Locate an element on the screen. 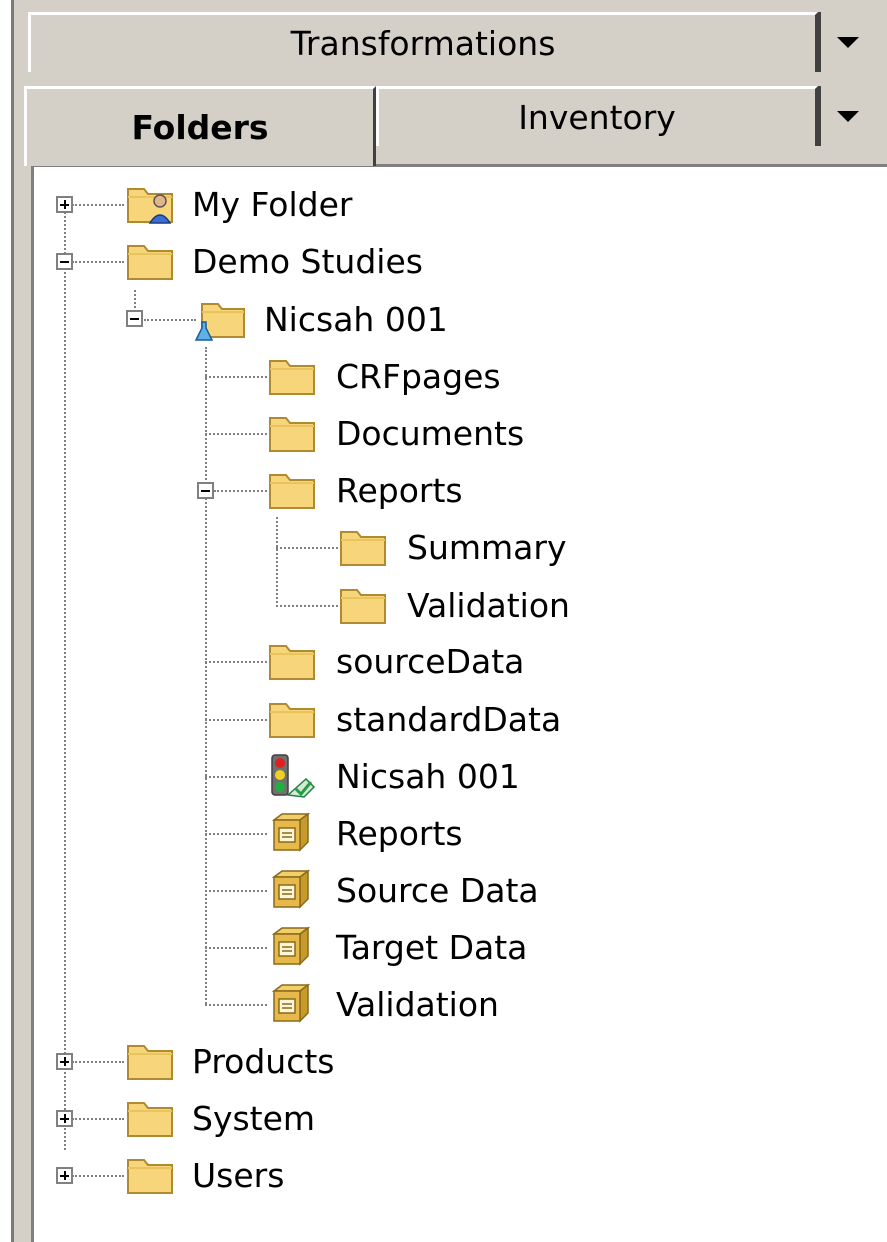  tab-transformations-label: Transformations is located at coordinates (423, 43).